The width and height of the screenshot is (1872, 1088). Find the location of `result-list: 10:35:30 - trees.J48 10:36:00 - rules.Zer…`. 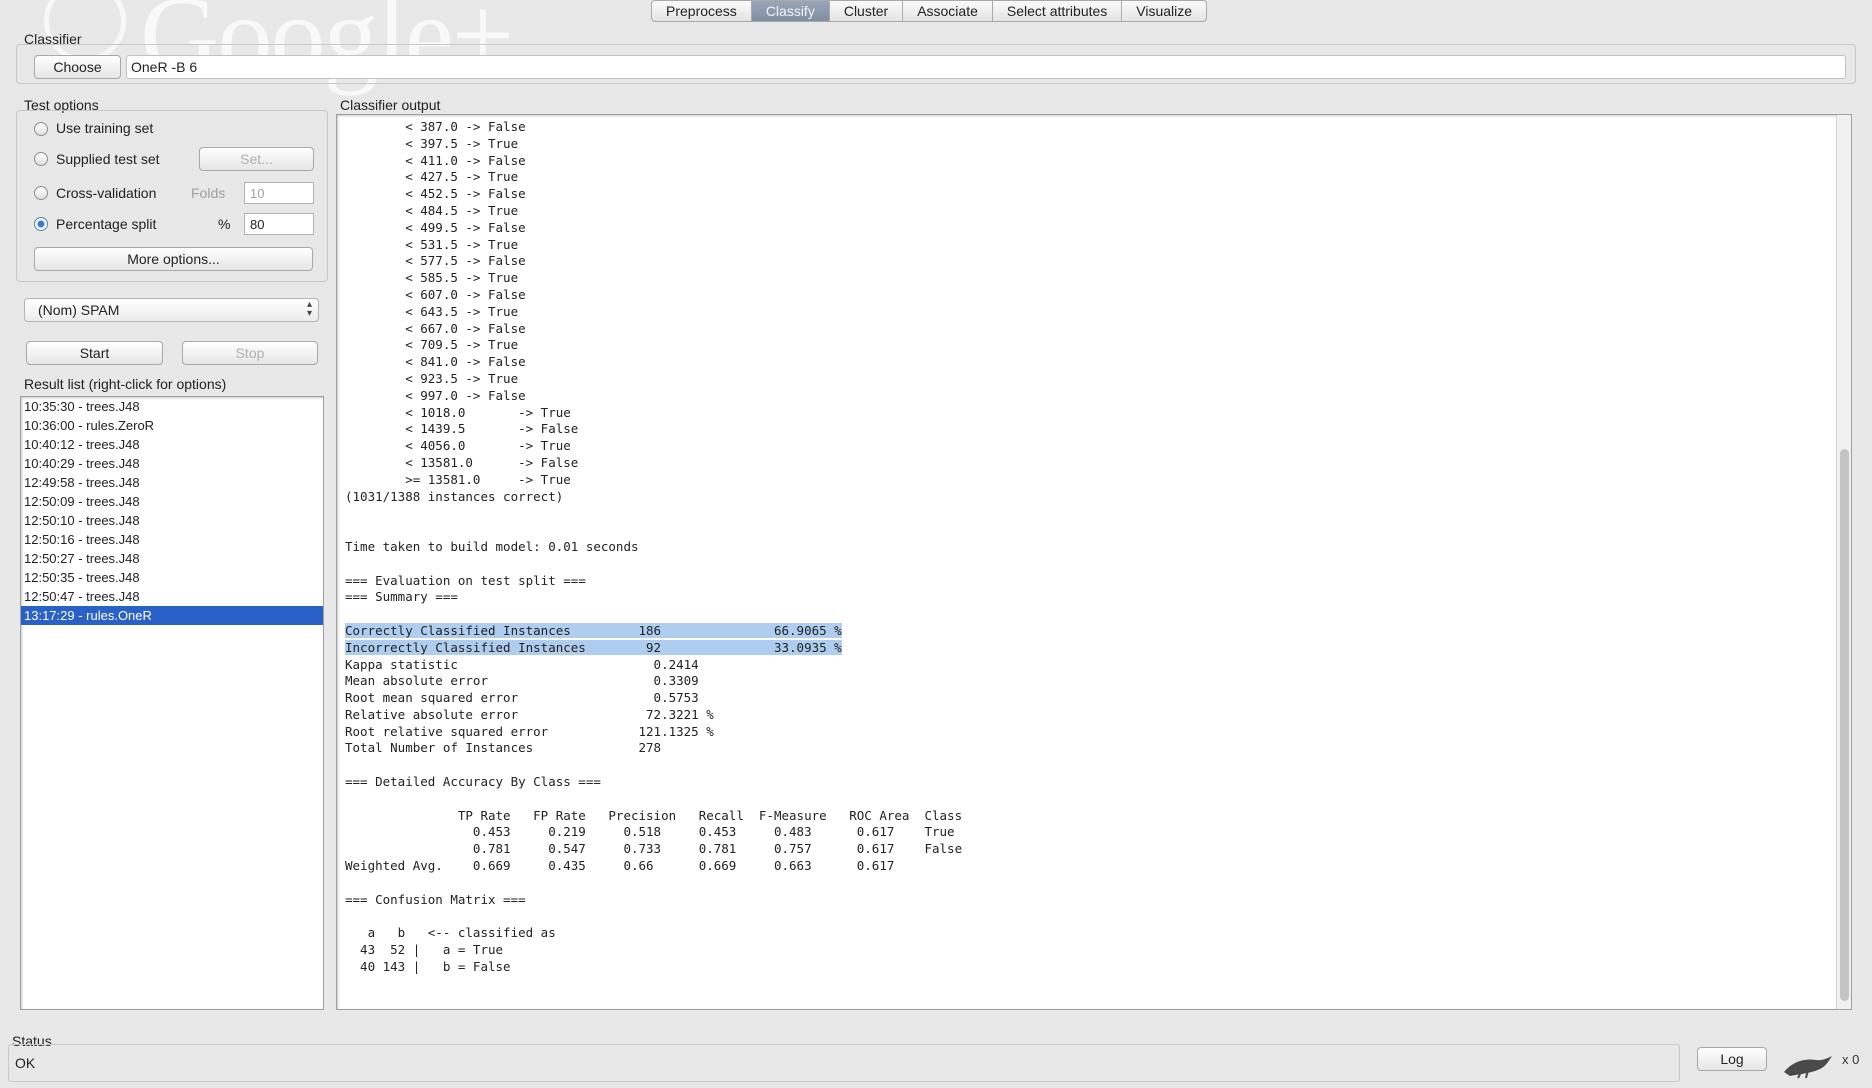

result-list: 10:35:30 - trees.J48 10:36:00 - rules.Zer… is located at coordinates (172, 703).